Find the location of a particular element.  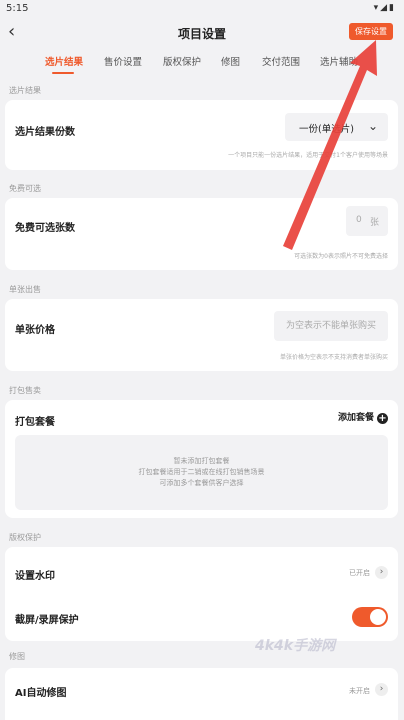

package-label: 打包套餐 is located at coordinates (35, 422).